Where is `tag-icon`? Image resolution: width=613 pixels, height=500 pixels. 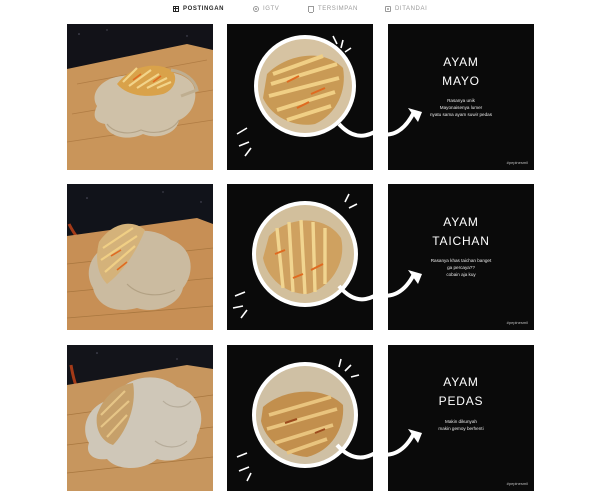 tag-icon is located at coordinates (388, 9).